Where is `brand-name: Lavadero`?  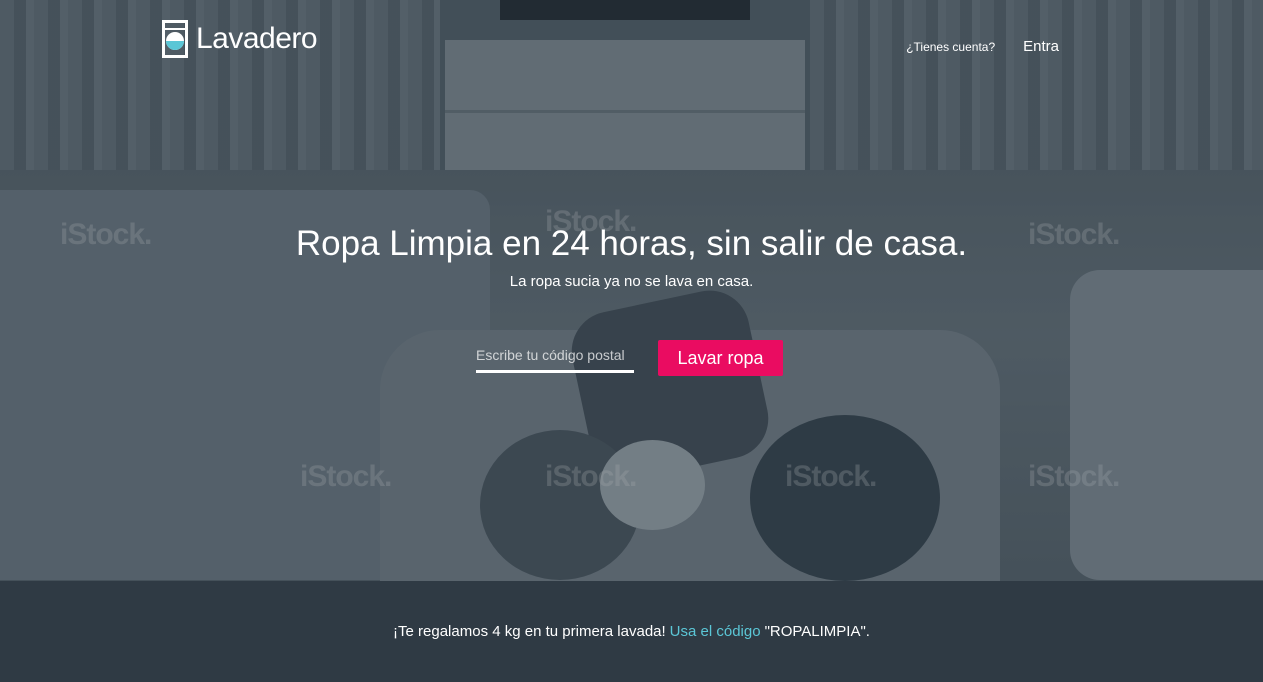
brand-name: Lavadero is located at coordinates (257, 38).